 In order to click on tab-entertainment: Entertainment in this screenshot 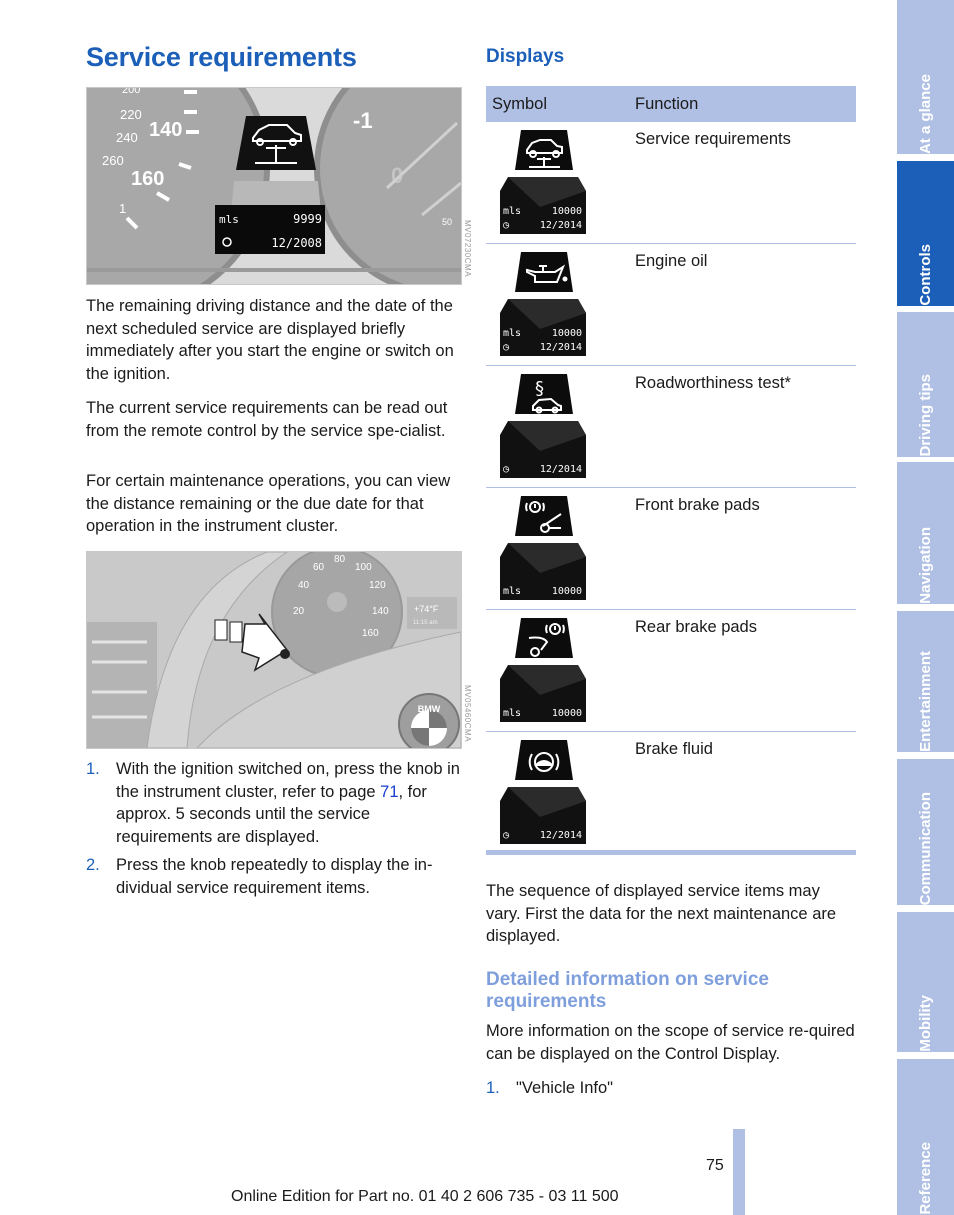, I will do `click(925, 681)`.